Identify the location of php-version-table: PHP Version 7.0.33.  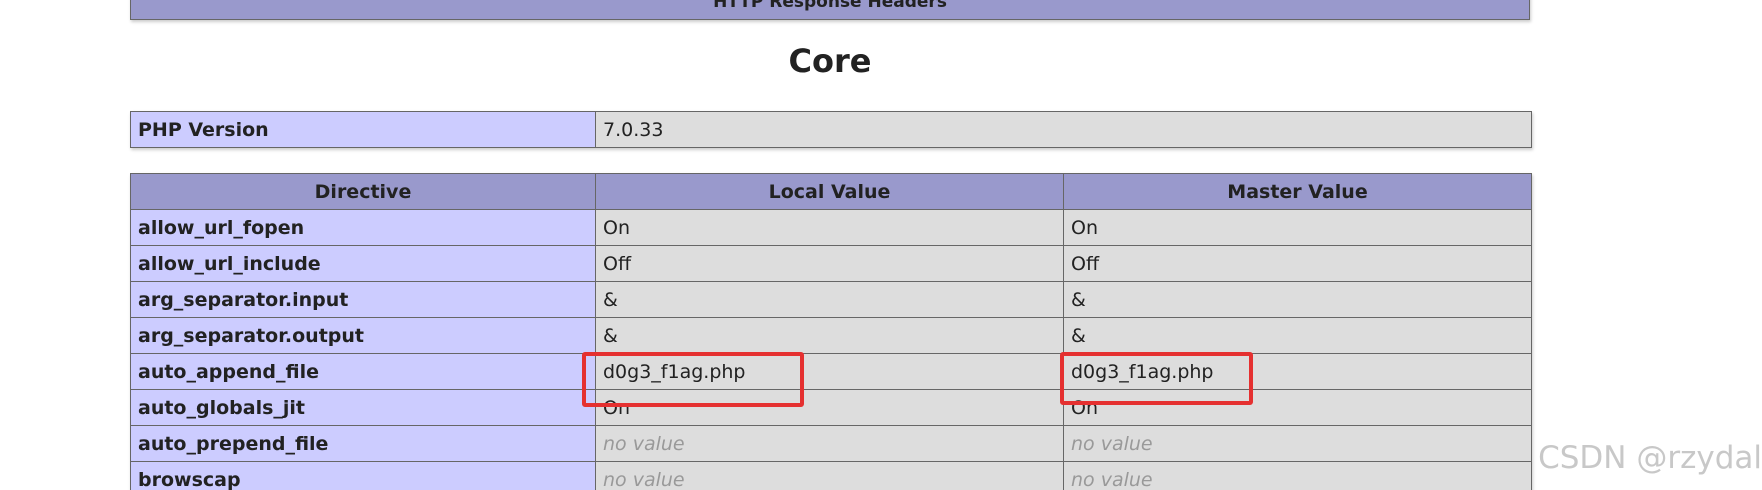
(831, 129).